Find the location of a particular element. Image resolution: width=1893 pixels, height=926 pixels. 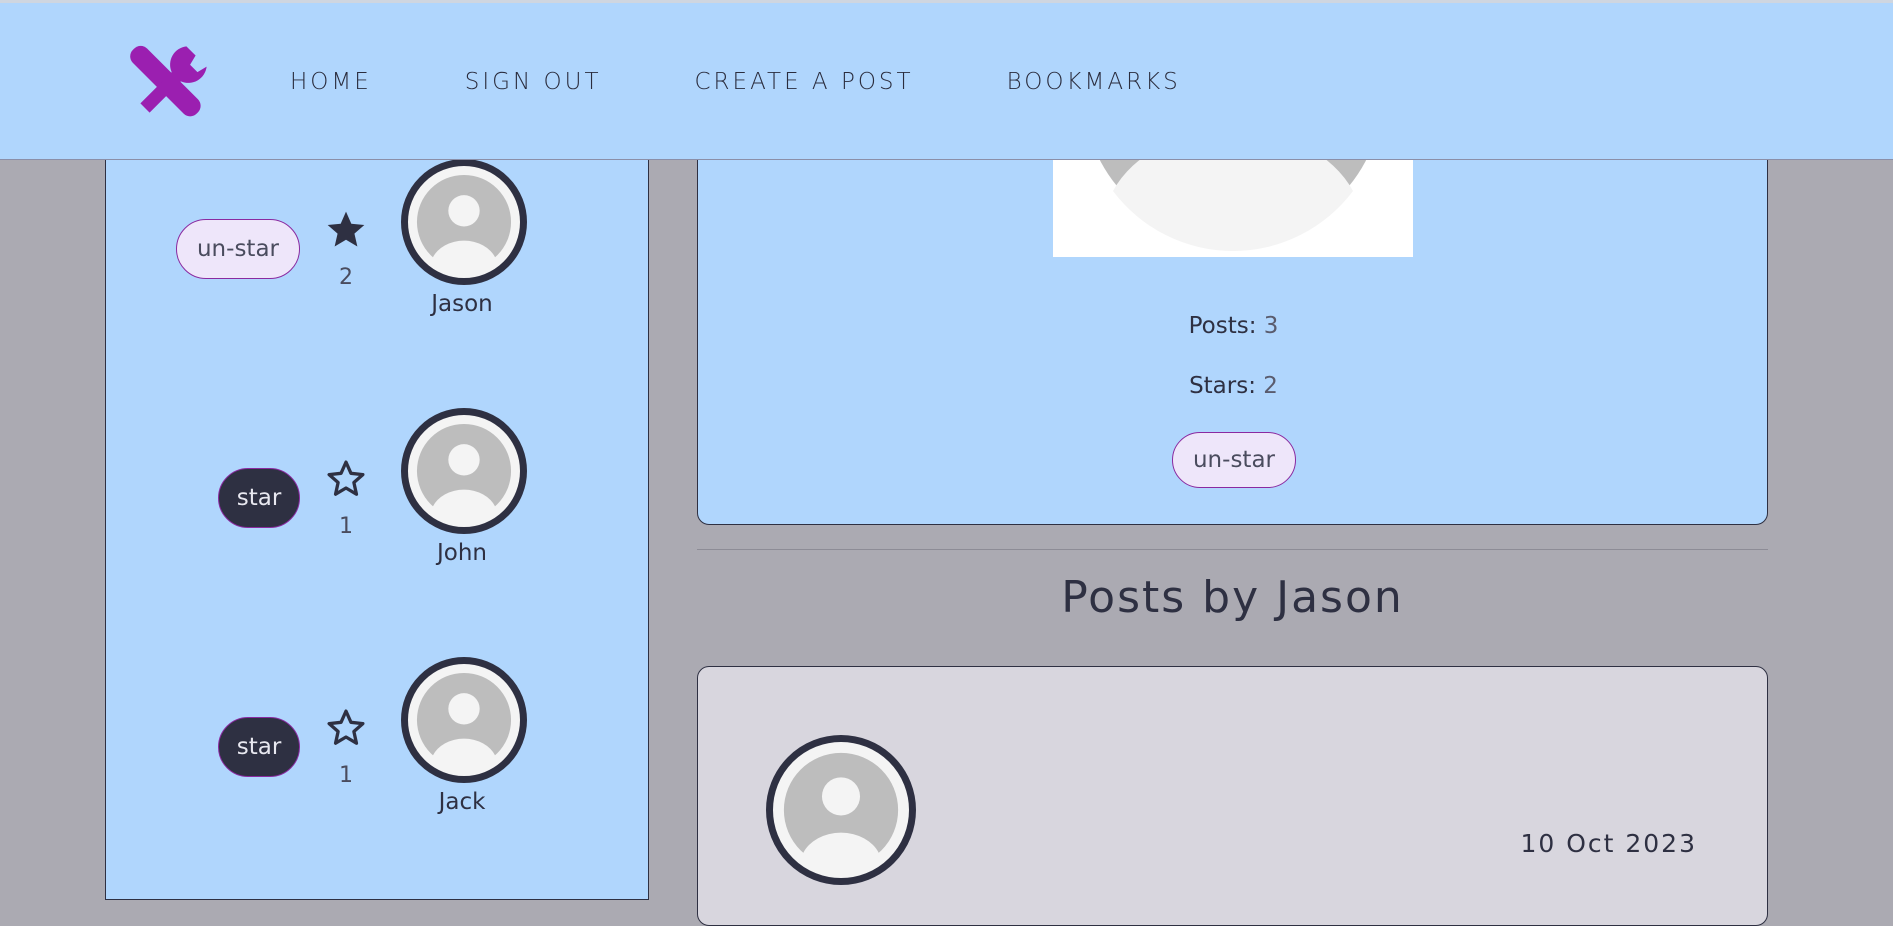

divider is located at coordinates (1232, 549).